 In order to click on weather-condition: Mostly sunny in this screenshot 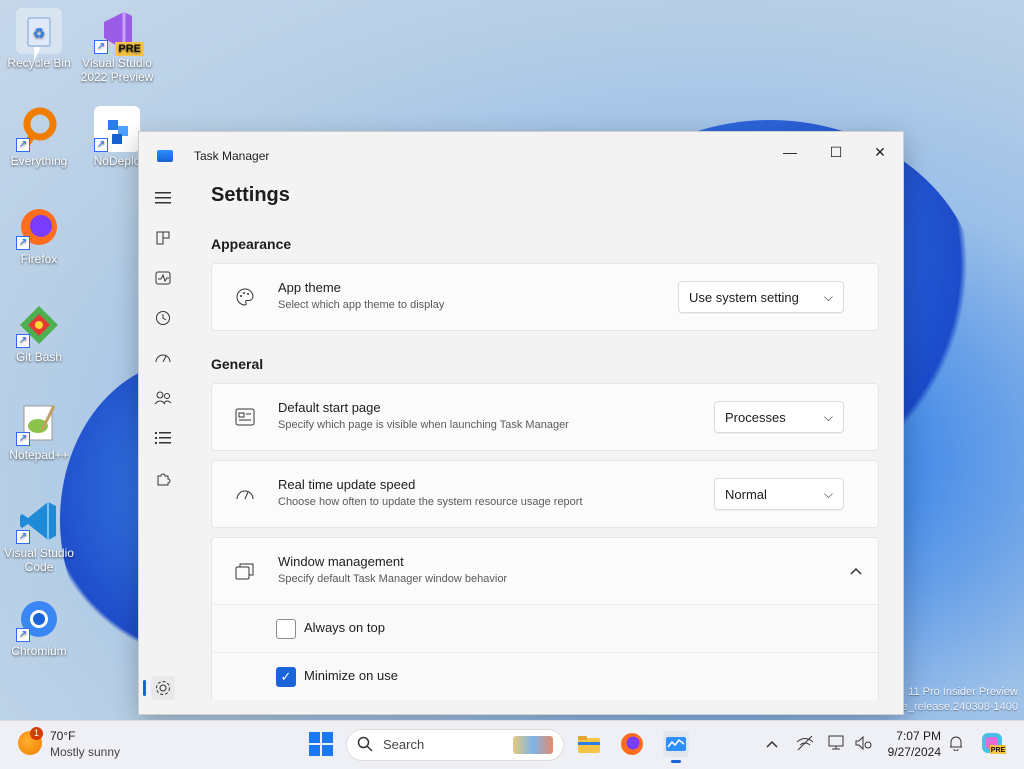, I will do `click(85, 752)`.